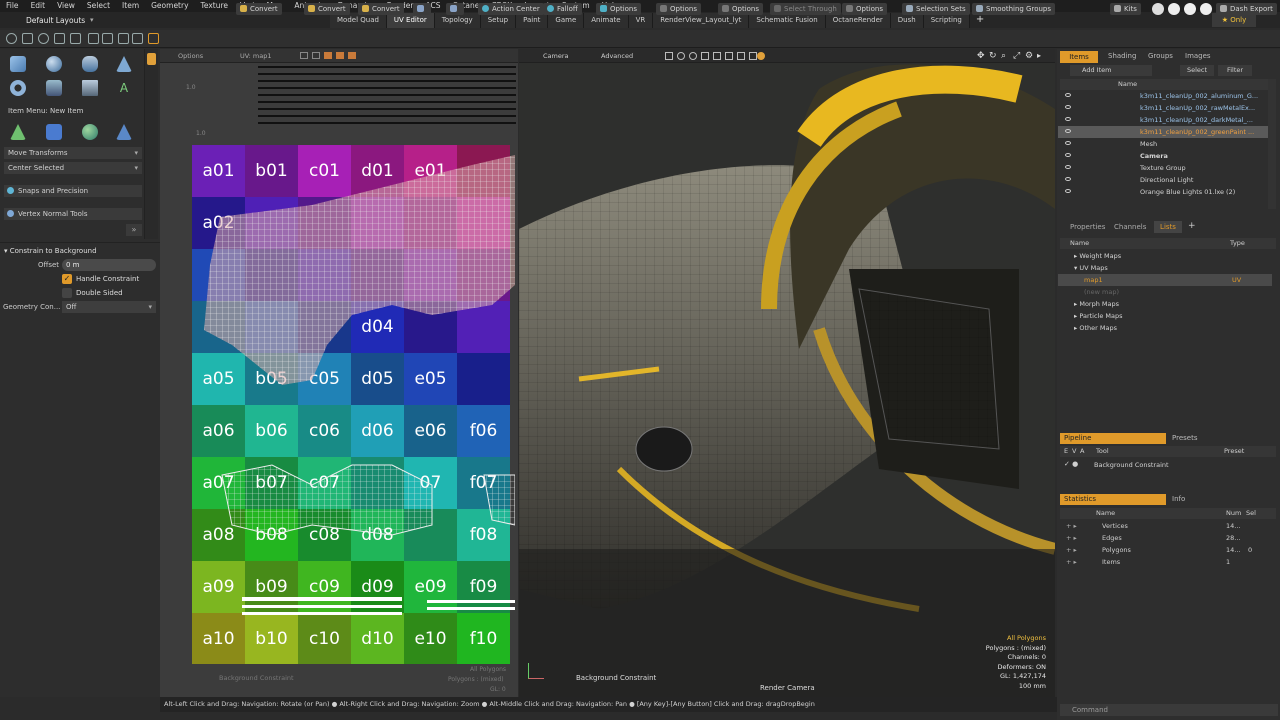 This screenshot has height=720, width=1280. What do you see at coordinates (1163, 316) in the screenshot?
I see `list-item: ▸ Particle Maps` at bounding box center [1163, 316].